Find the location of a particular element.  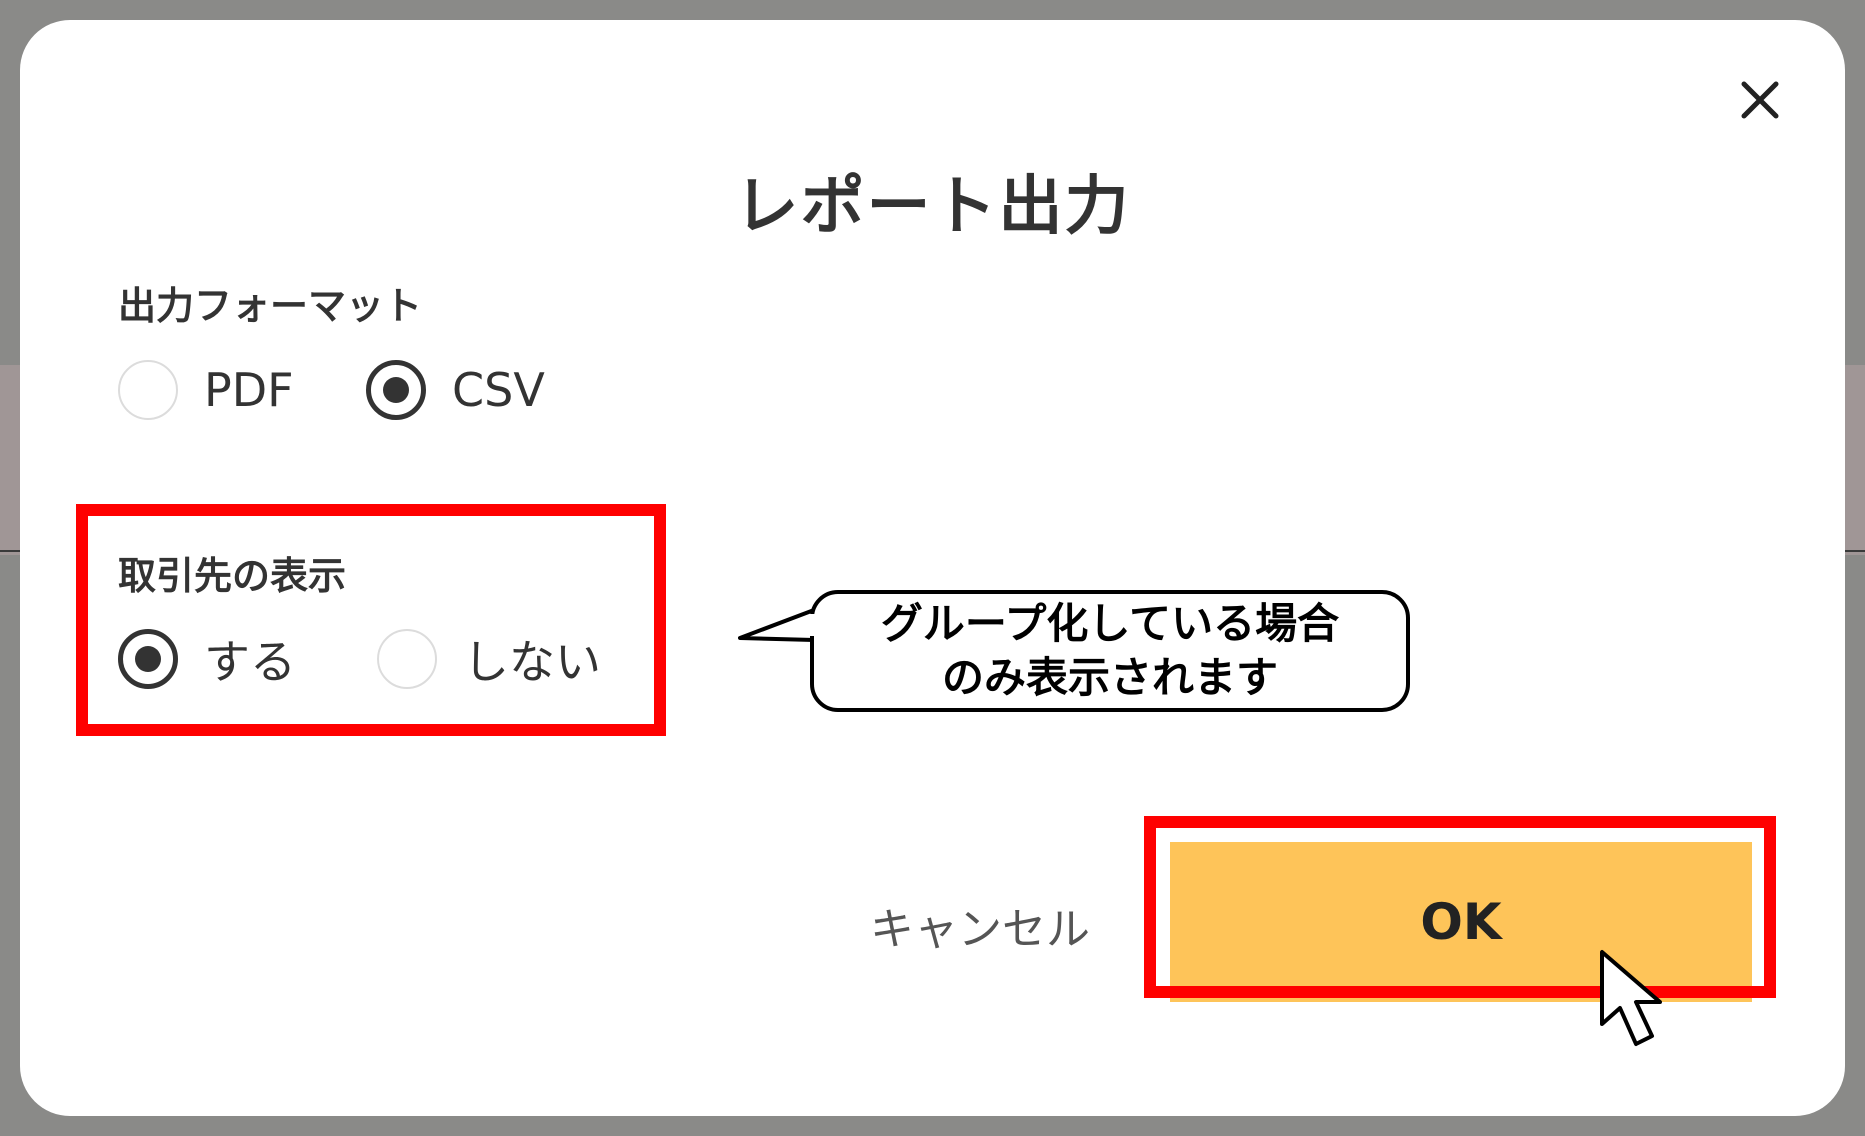

close-icon is located at coordinates (1760, 100).